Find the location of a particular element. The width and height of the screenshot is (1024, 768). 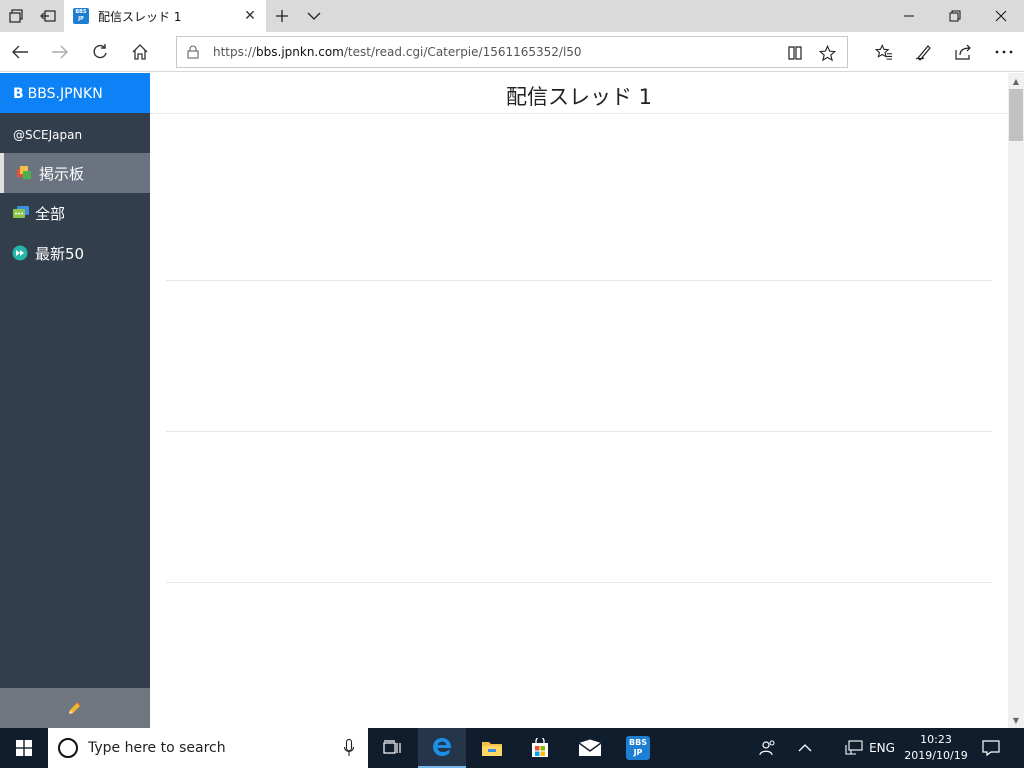

microsoft-store-icon is located at coordinates (540, 748).